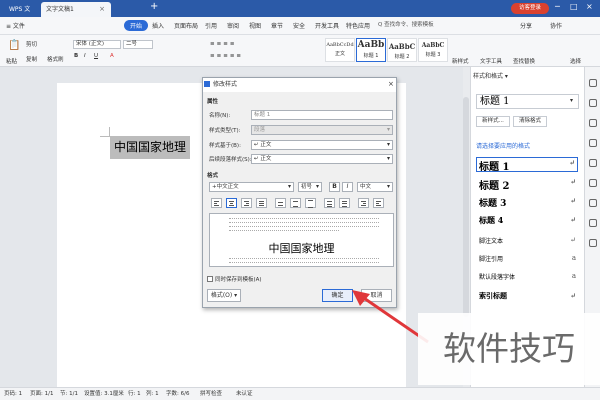 This screenshot has width=600, height=400. What do you see at coordinates (322, 130) in the screenshot?
I see `style-type-select: 段落 ▾` at bounding box center [322, 130].